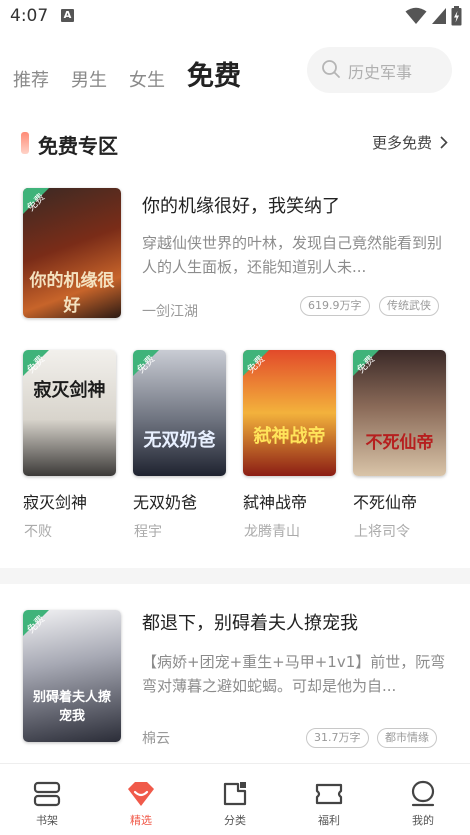 This screenshot has width=470, height=835. Describe the element at coordinates (69, 390) in the screenshot. I see `cover-title-text: 寂灭剑神` at that location.